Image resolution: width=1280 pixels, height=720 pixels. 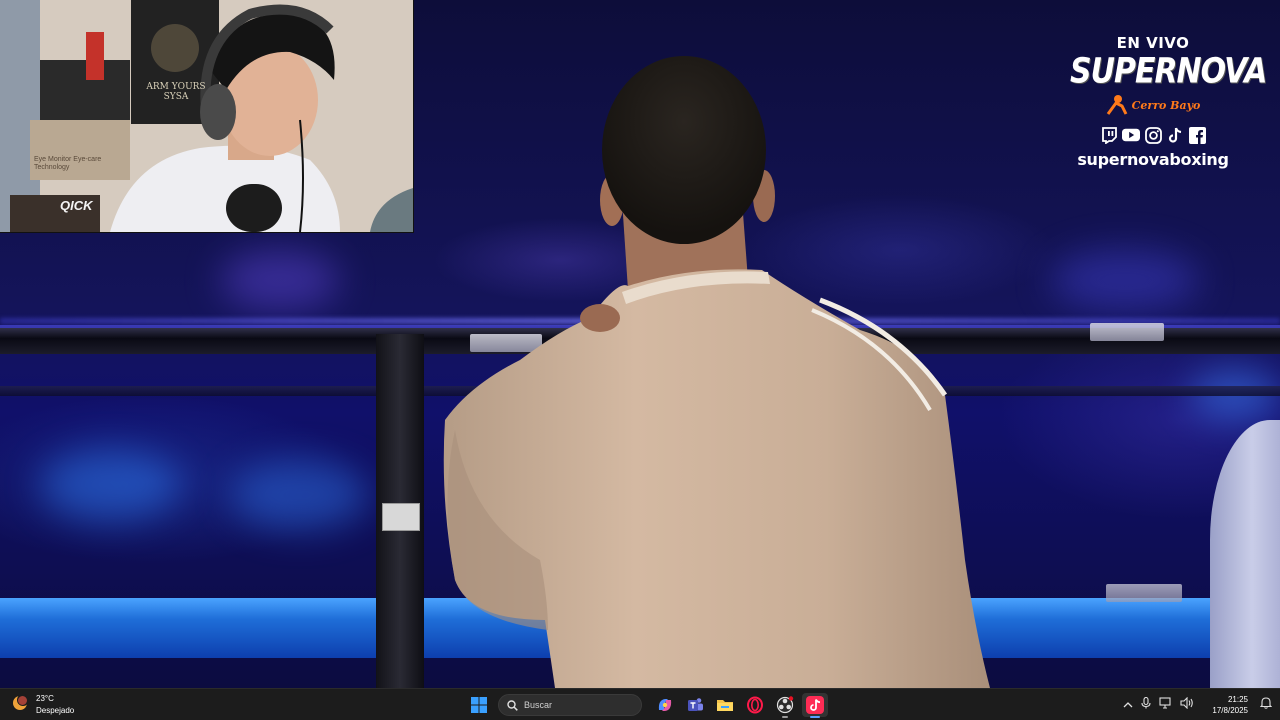 I want to click on obs-studio-icon, so click(x=785, y=705).